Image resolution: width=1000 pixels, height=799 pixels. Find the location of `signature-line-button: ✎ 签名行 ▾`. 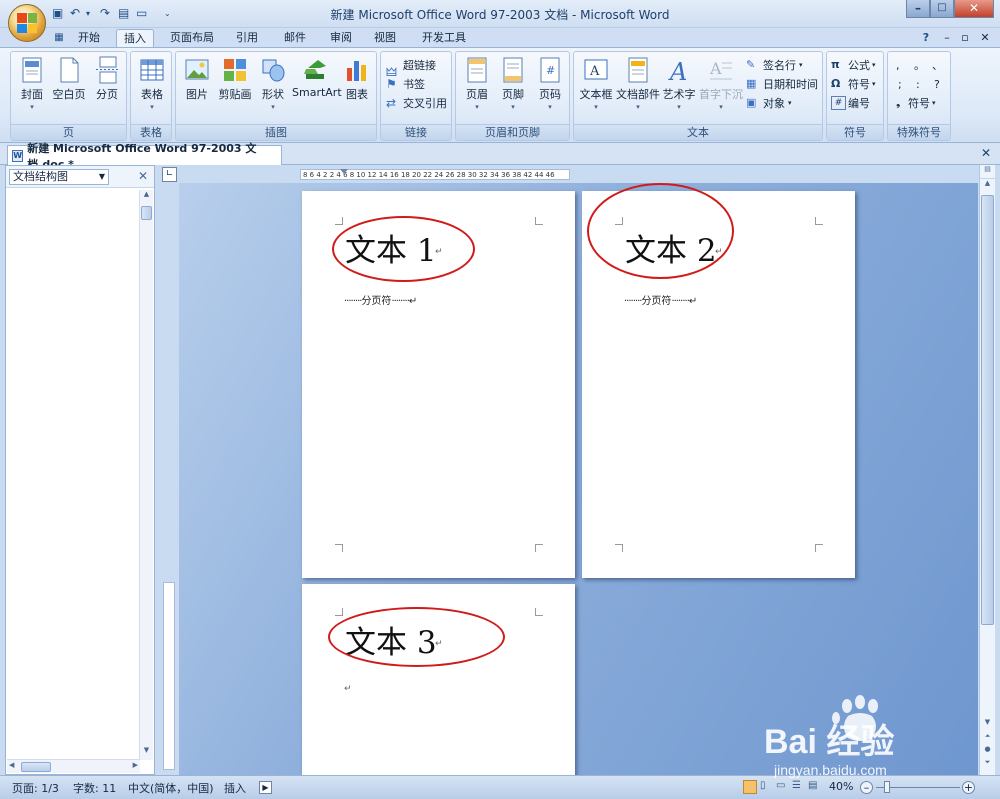

signature-line-button: ✎ 签名行 ▾ is located at coordinates (774, 65).